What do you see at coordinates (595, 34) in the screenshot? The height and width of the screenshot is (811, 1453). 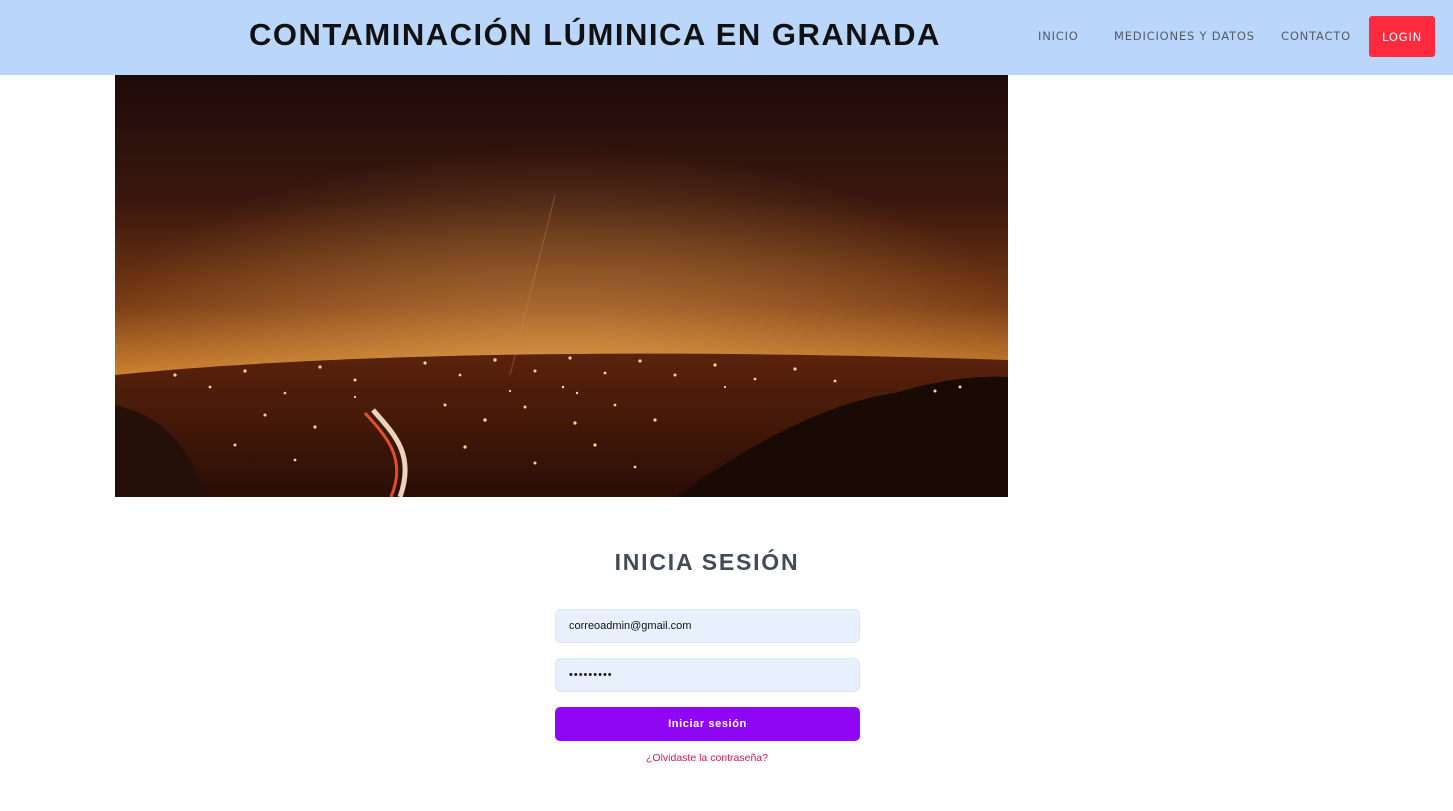 I see `site-title: CONTAMINACIÓN LÚMINICA EN GRANADA` at bounding box center [595, 34].